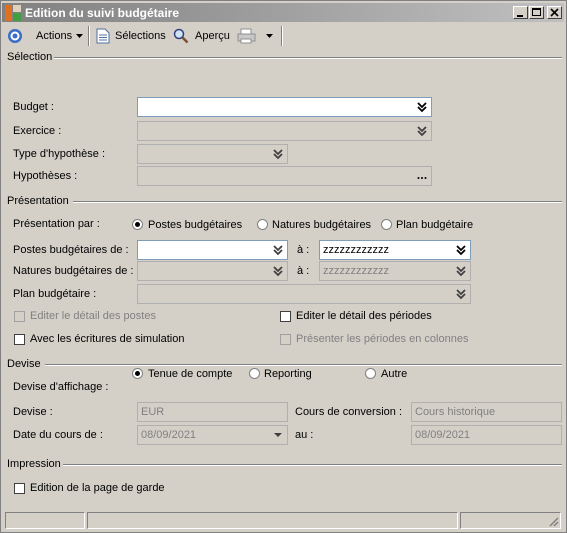 This screenshot has height=533, width=567. I want to click on detail-periodes-label: Editer le détail des périodes, so click(364, 316).